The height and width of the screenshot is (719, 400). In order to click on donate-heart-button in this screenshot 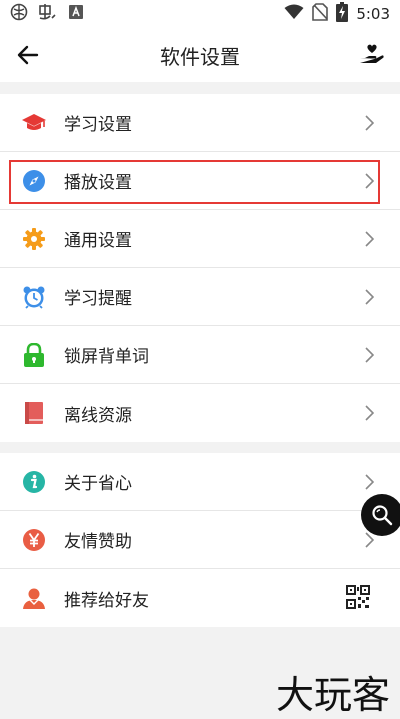, I will do `click(372, 55)`.